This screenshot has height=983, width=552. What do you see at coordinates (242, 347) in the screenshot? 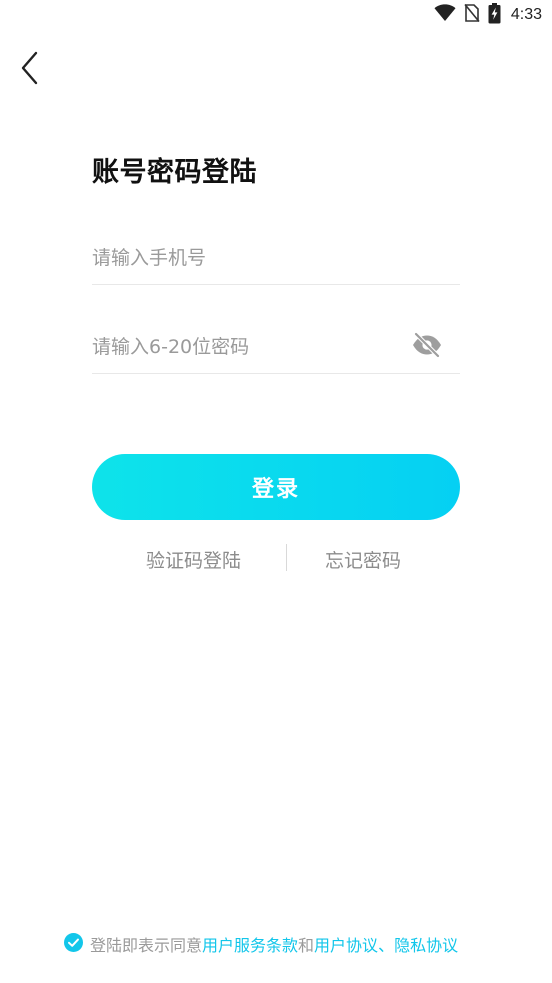
I see `password-input` at bounding box center [242, 347].